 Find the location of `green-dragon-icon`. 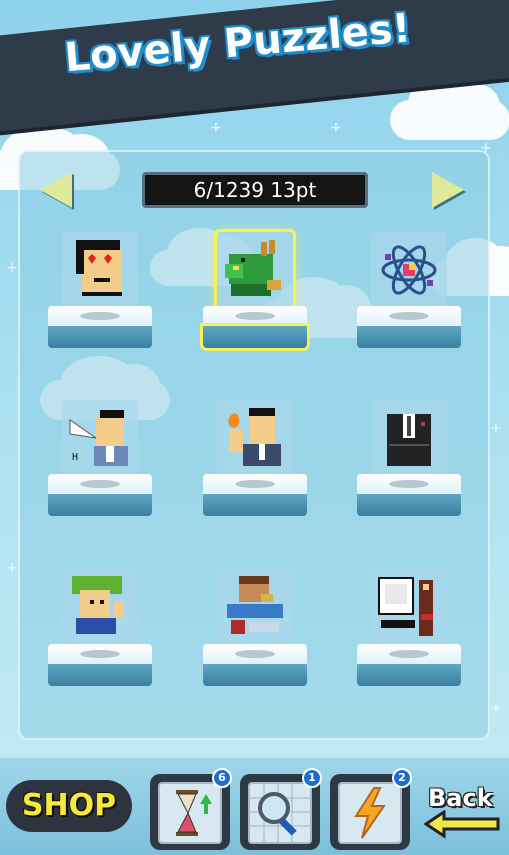

green-dragon-icon is located at coordinates (253, 268).